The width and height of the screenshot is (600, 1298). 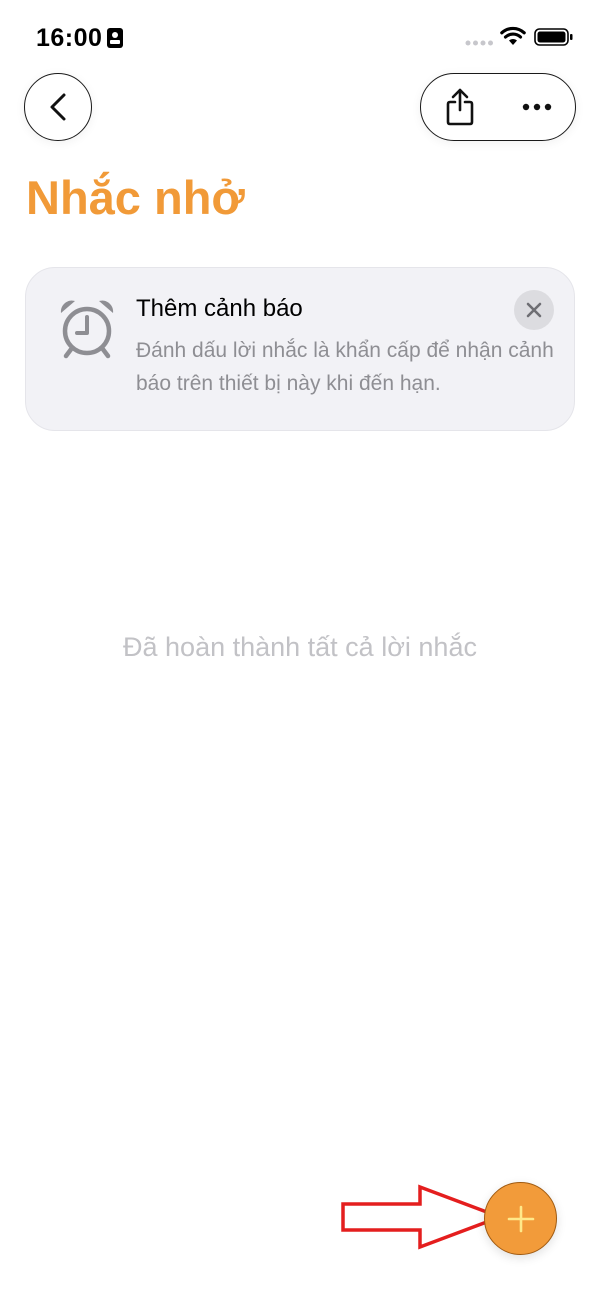 I want to click on back-button, so click(x=58, y=107).